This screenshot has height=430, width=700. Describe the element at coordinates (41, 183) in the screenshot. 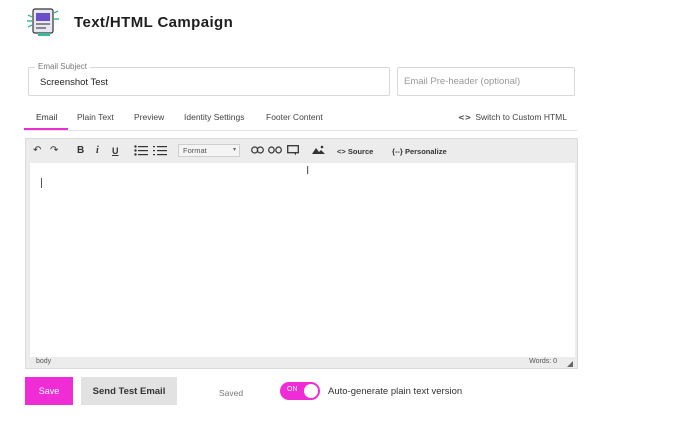

I see `text-cursor` at that location.